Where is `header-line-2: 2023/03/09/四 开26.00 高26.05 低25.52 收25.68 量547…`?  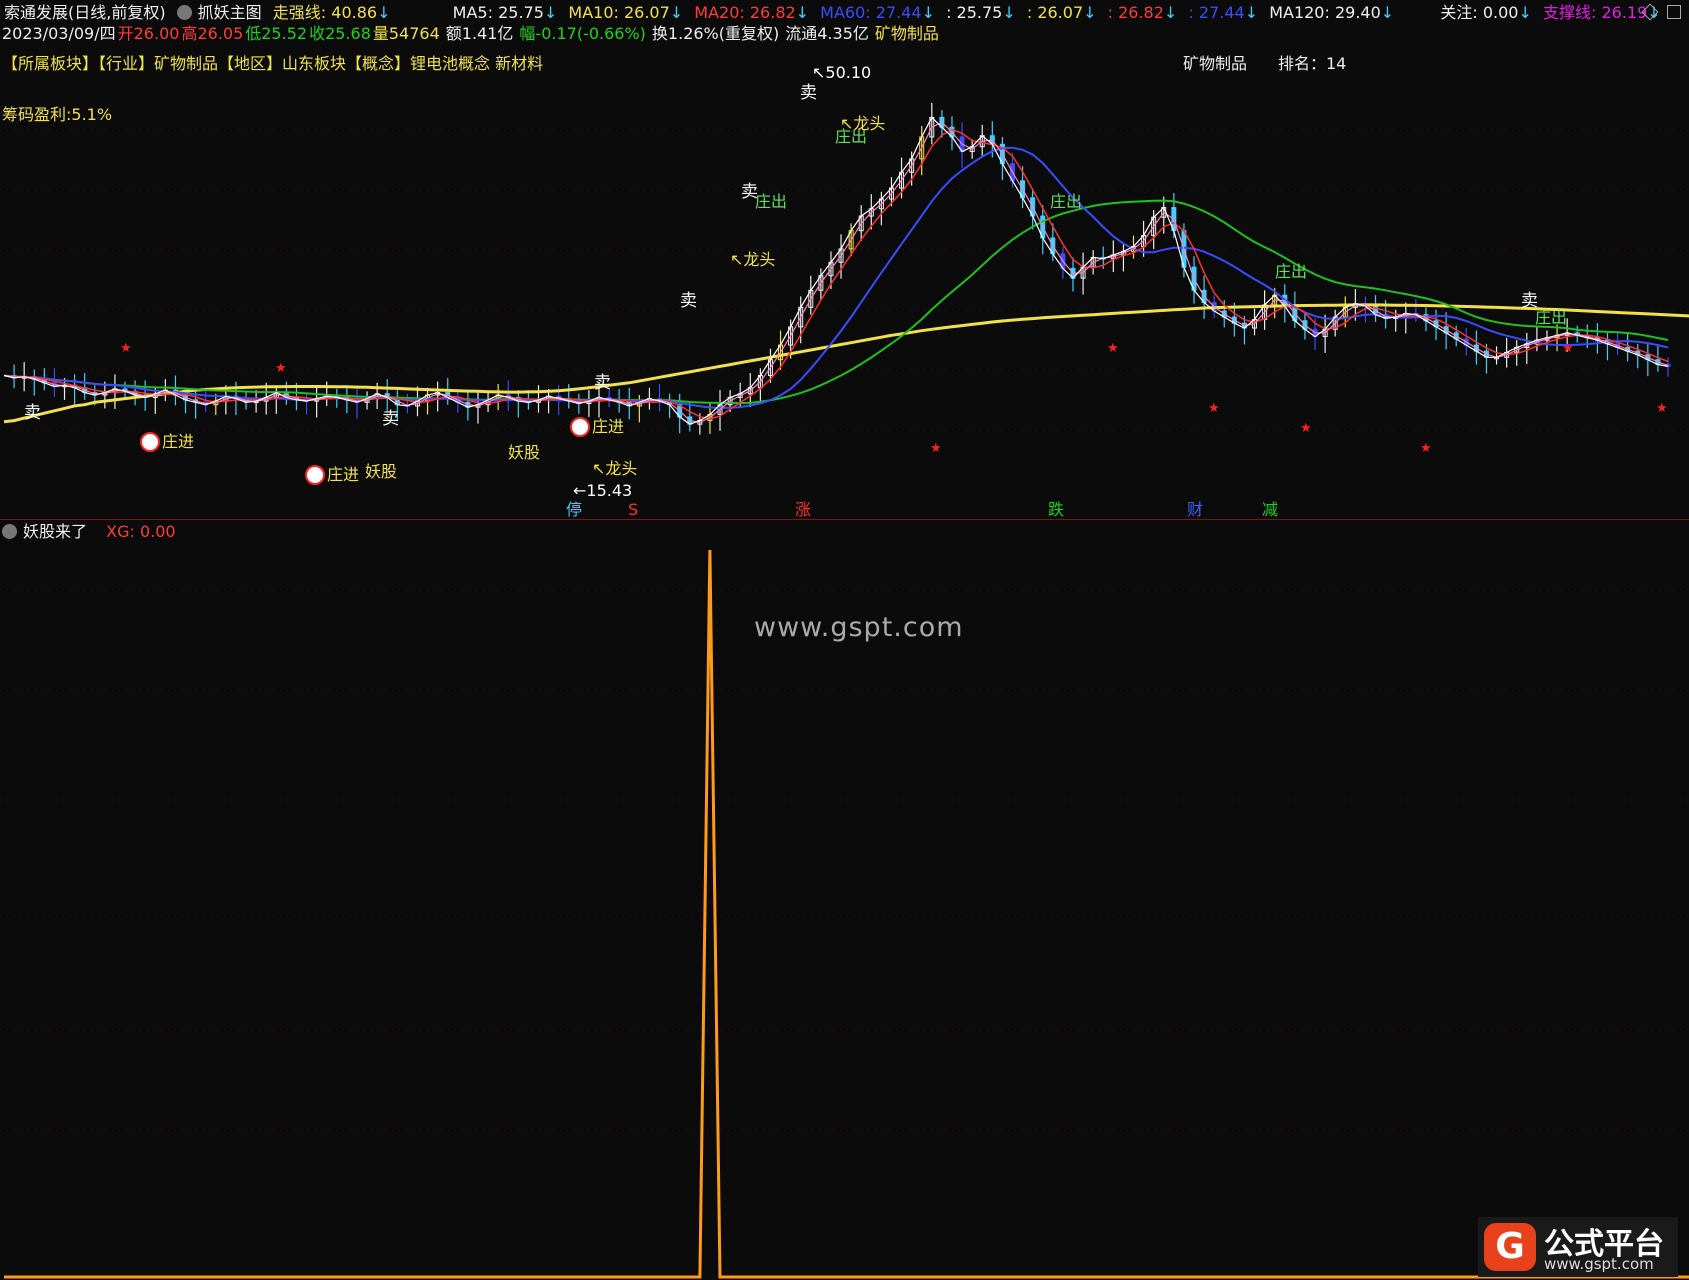
header-line-2: 2023/03/09/四 开26.00 高26.05 低25.52 收25.68 量547… is located at coordinates (473, 34).